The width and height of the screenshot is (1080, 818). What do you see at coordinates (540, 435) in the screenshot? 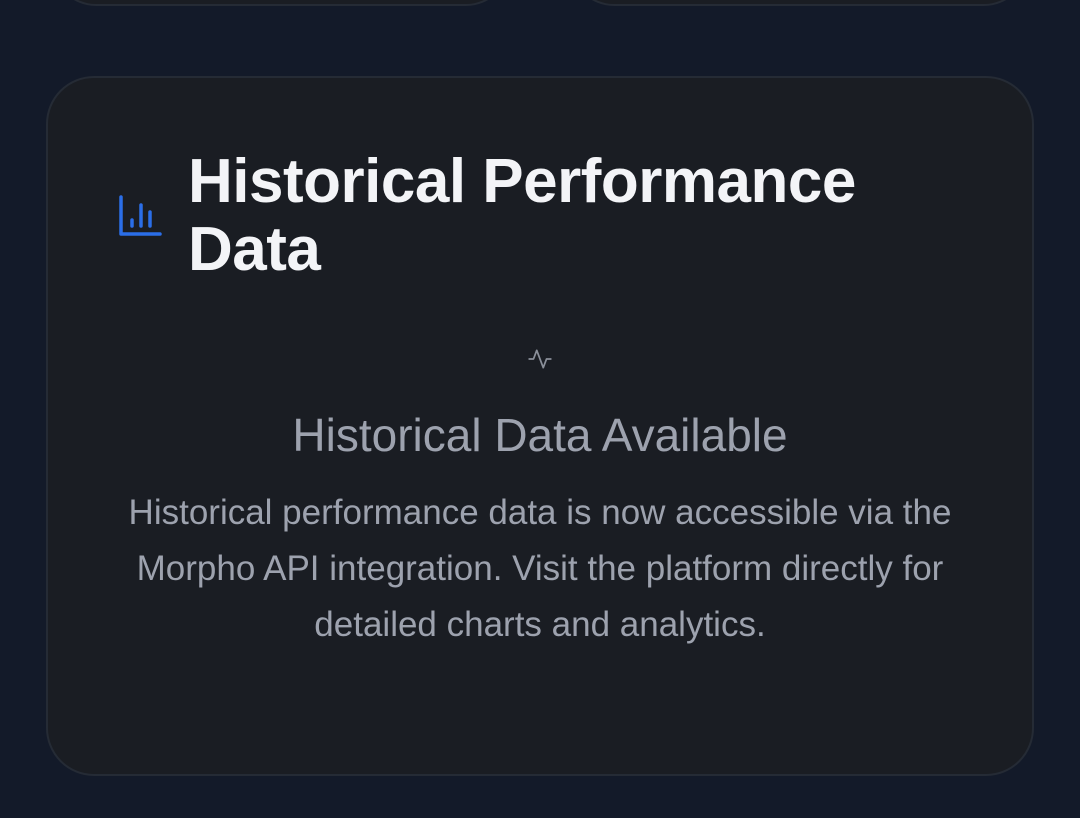
I see `empty-state-title: Historical Data Available` at bounding box center [540, 435].